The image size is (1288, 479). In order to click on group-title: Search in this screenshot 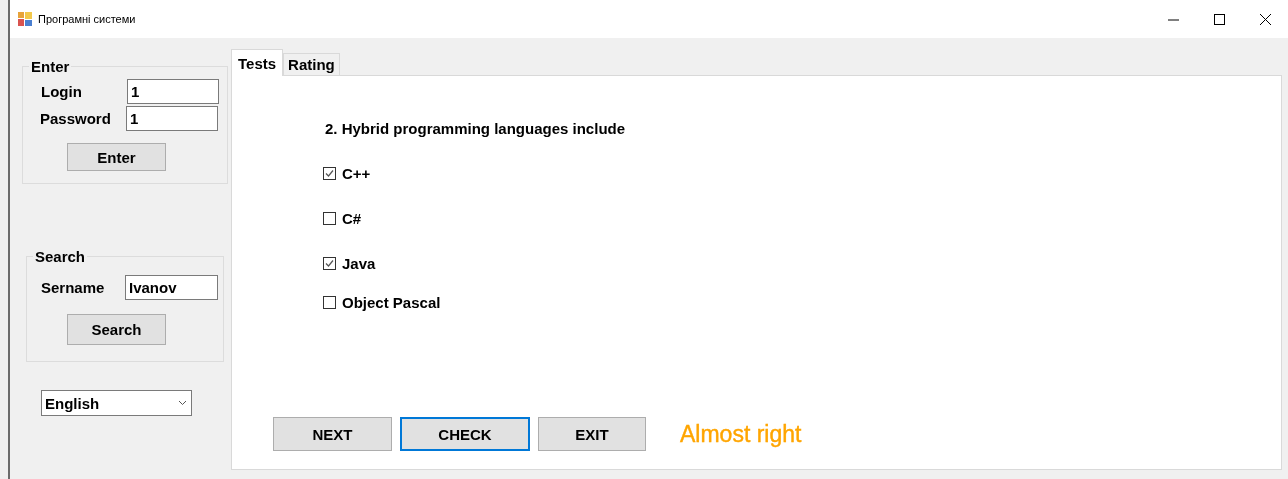, I will do `click(60, 256)`.